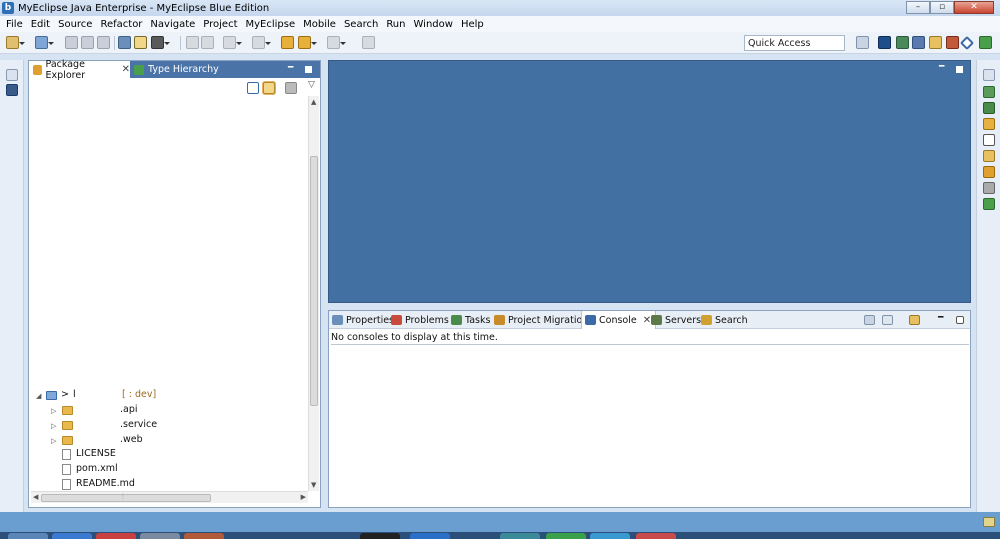  What do you see at coordinates (121, 24) in the screenshot?
I see `menu-refactor: Refactor` at bounding box center [121, 24].